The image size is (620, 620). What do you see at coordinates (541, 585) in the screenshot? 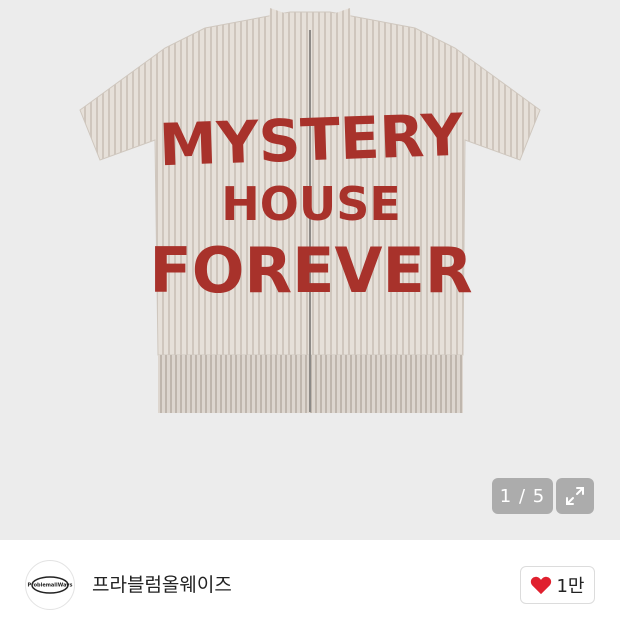
I see `heart-icon` at bounding box center [541, 585].